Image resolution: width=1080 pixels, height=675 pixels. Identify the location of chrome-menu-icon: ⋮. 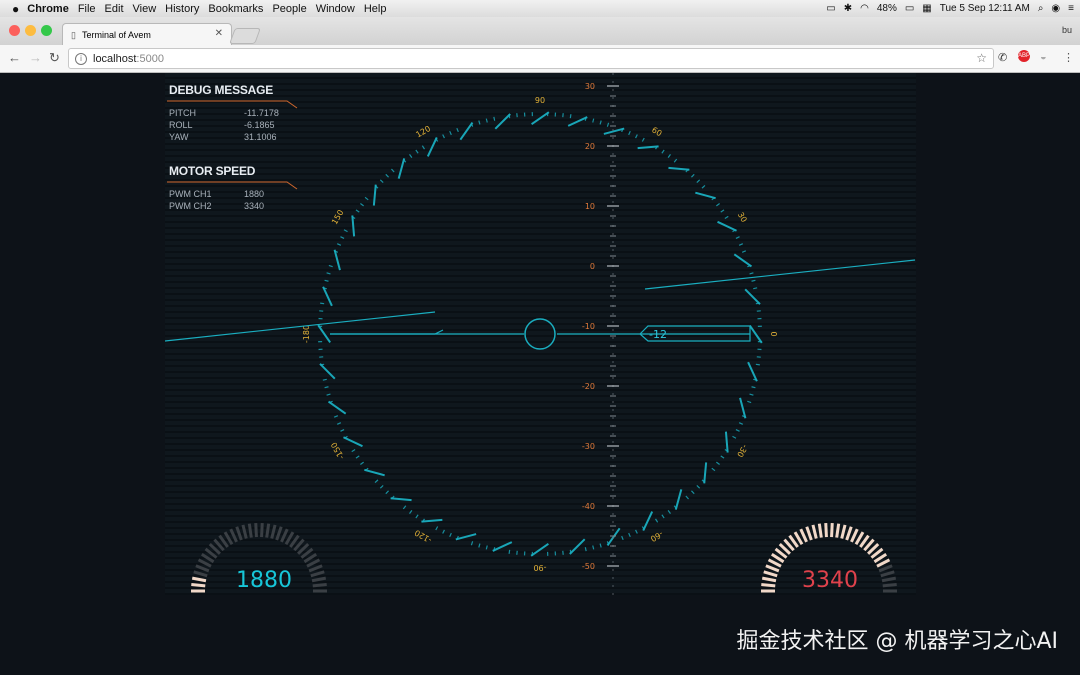
(1068, 57).